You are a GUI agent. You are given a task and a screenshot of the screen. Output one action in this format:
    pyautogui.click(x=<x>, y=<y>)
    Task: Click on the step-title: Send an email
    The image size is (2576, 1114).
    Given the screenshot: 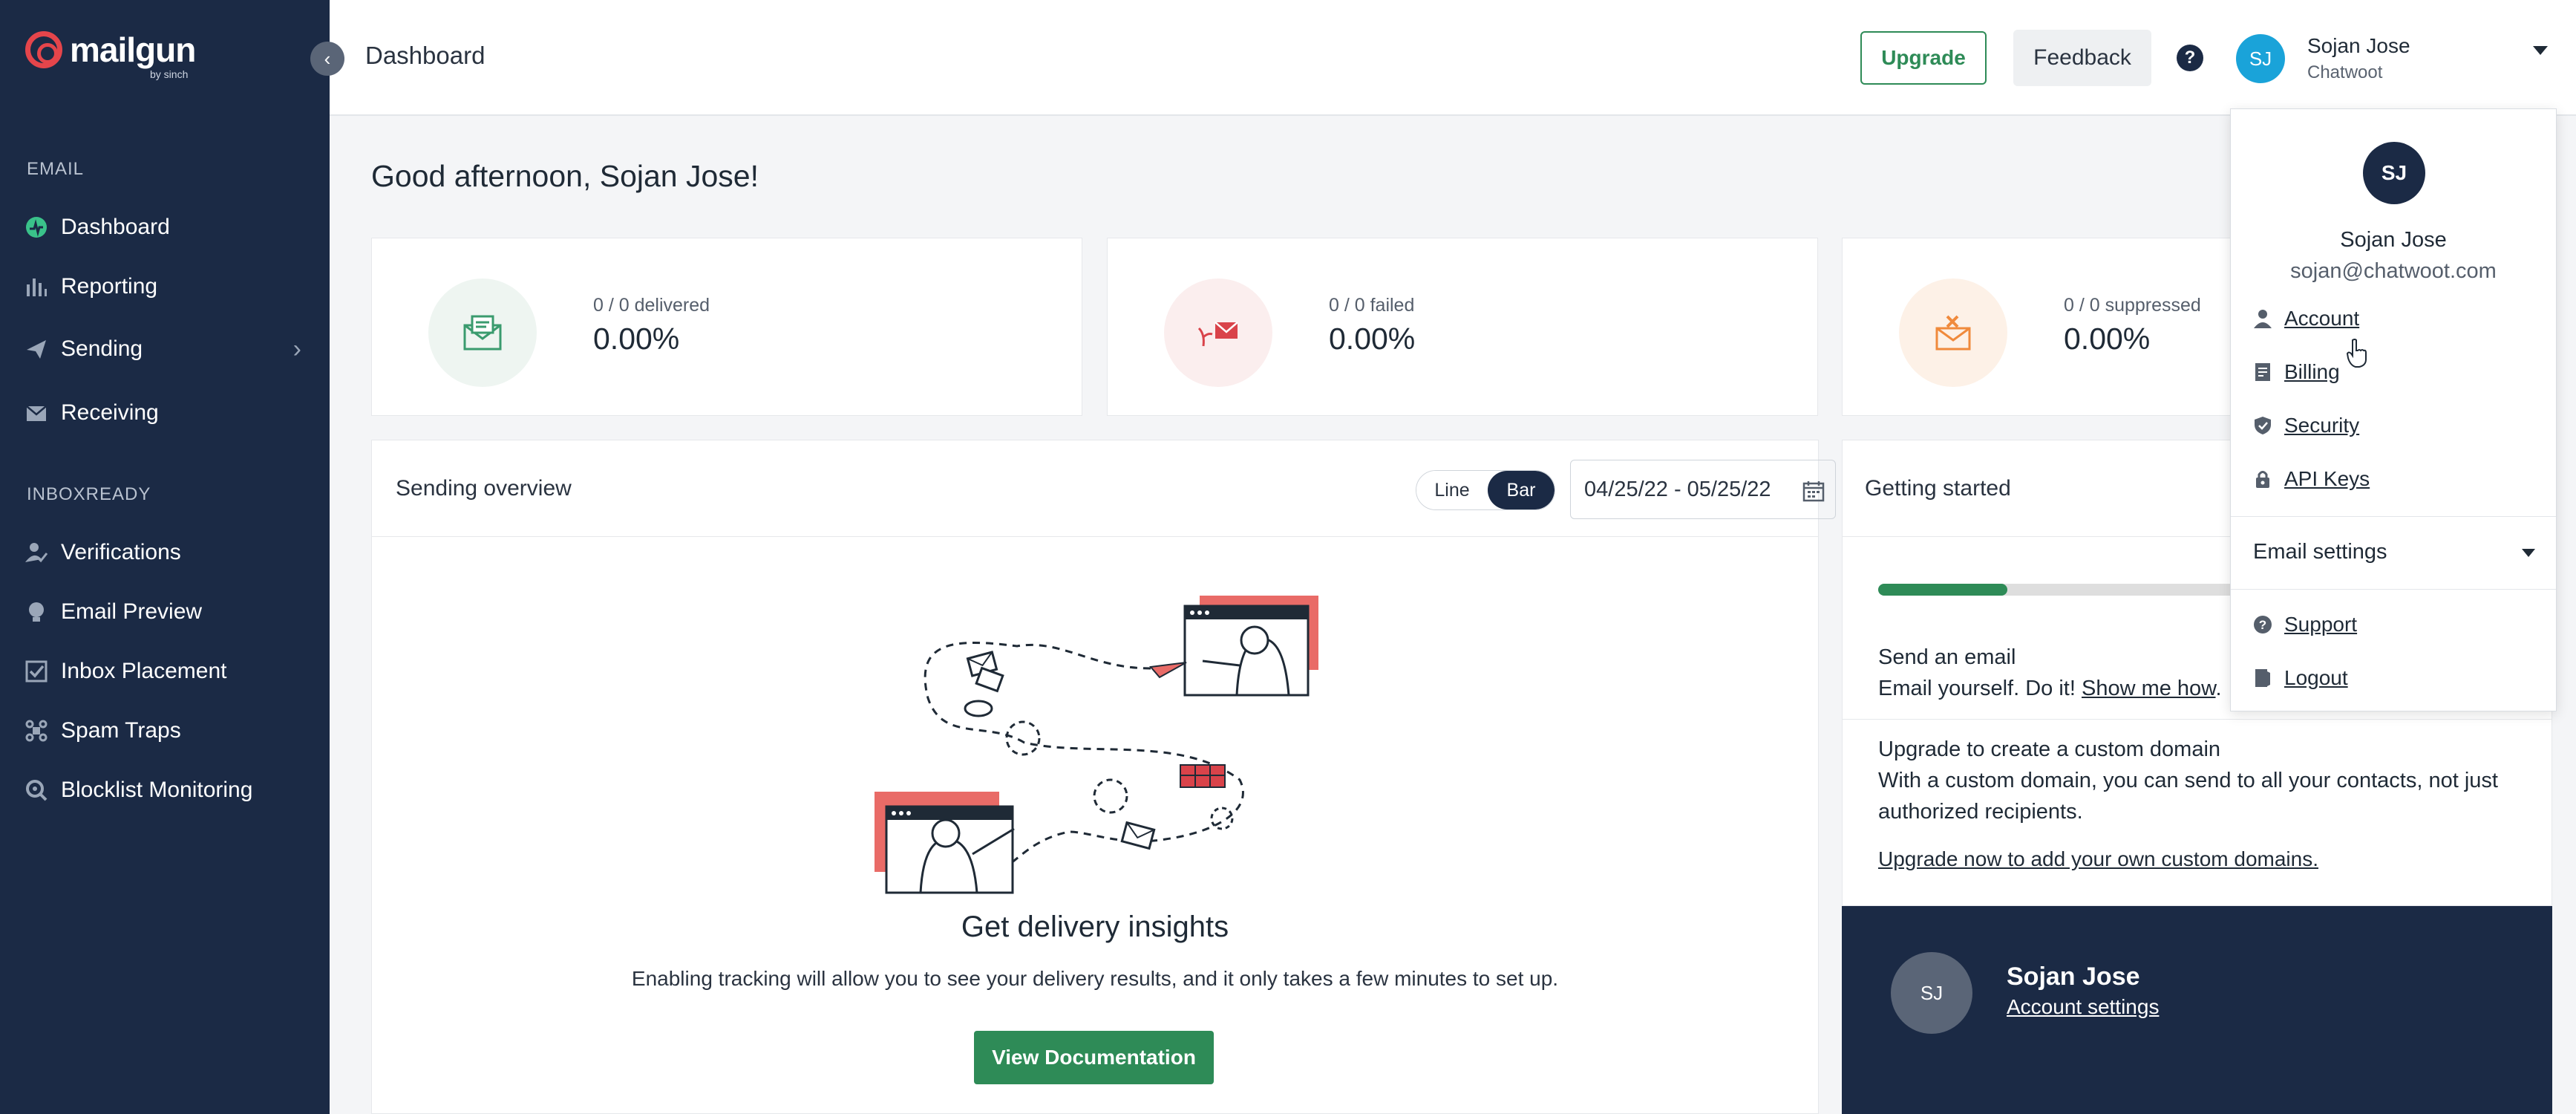 What is the action you would take?
    pyautogui.click(x=1947, y=657)
    